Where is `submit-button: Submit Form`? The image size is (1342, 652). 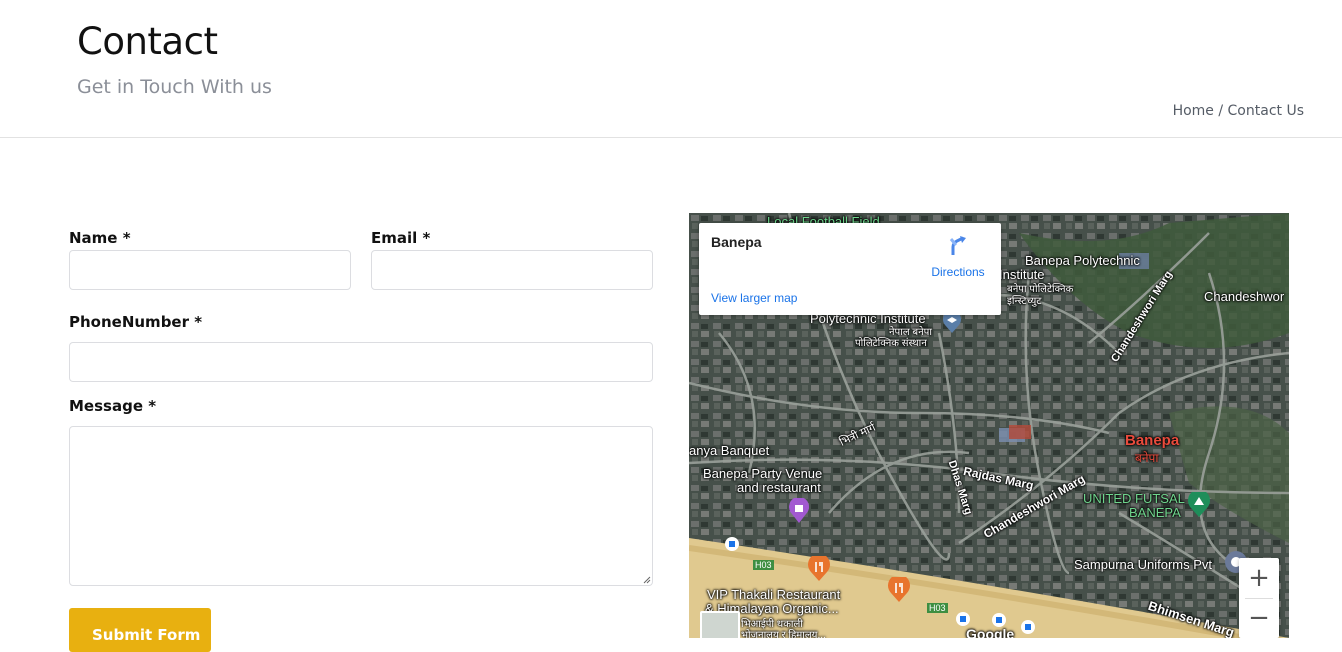 submit-button: Submit Form is located at coordinates (140, 630).